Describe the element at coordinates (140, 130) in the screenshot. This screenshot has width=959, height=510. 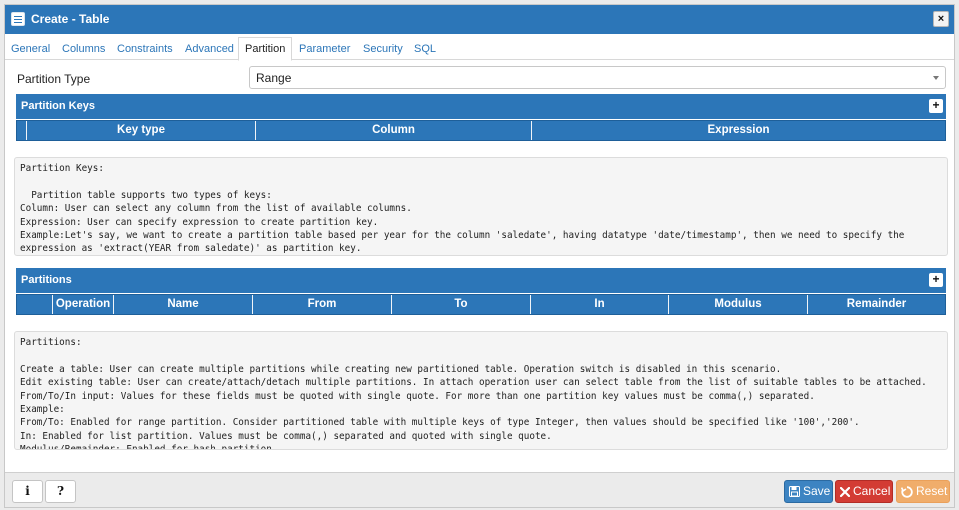
I see `column-header-key-type: Key type` at that location.